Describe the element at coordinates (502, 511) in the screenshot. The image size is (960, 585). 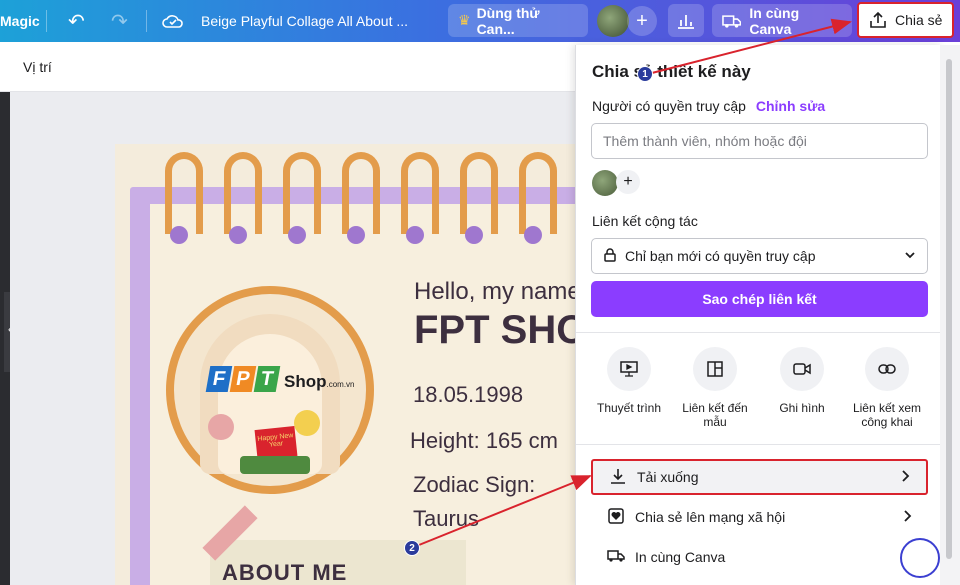
I see `arrow-to-download` at that location.